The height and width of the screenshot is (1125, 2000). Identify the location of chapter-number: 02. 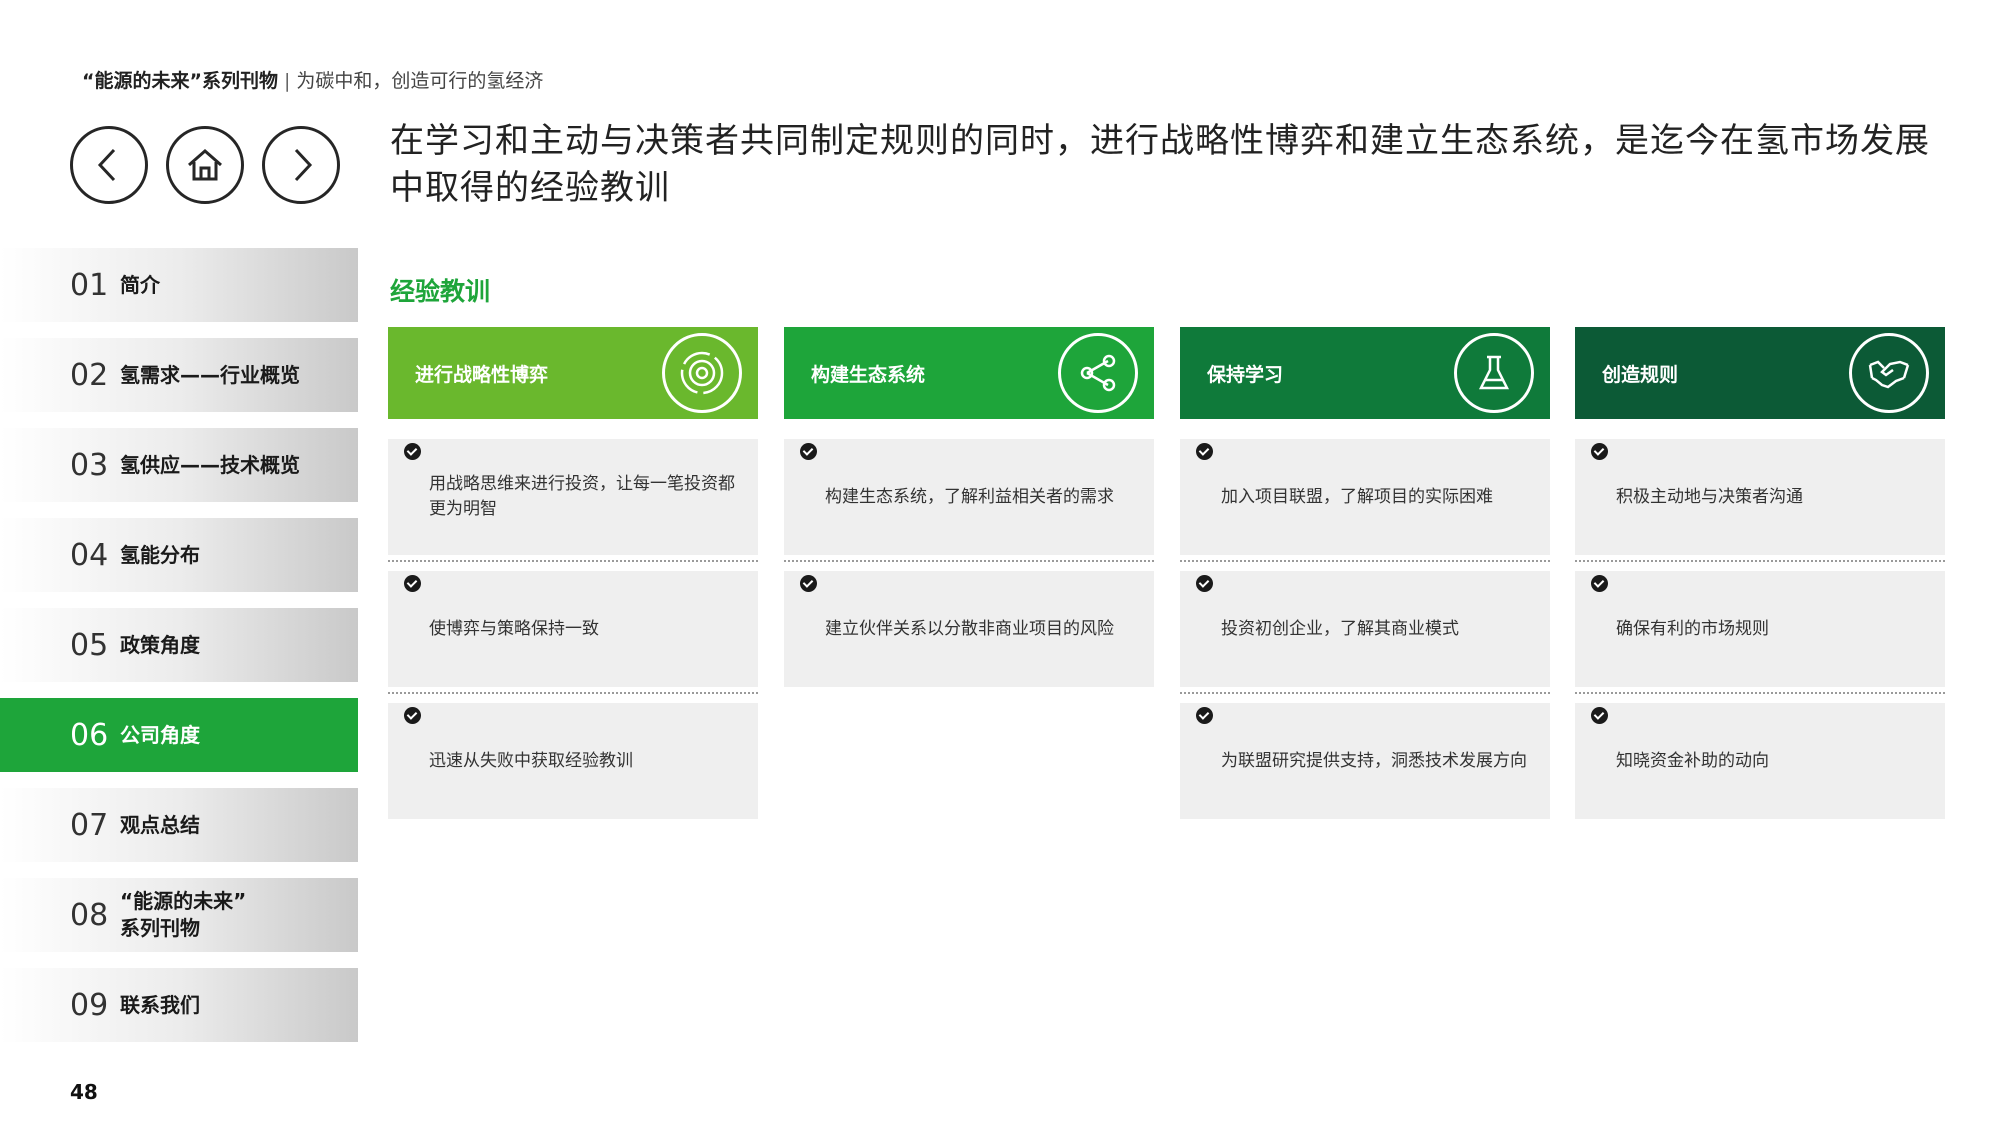
(89, 375).